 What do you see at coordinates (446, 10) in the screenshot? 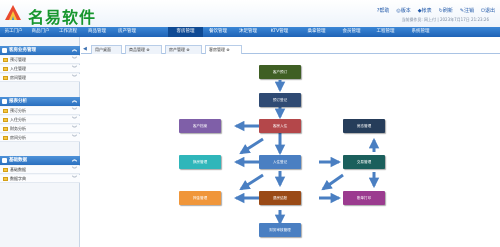
I see `refresh-link: ↻刷新` at bounding box center [446, 10].